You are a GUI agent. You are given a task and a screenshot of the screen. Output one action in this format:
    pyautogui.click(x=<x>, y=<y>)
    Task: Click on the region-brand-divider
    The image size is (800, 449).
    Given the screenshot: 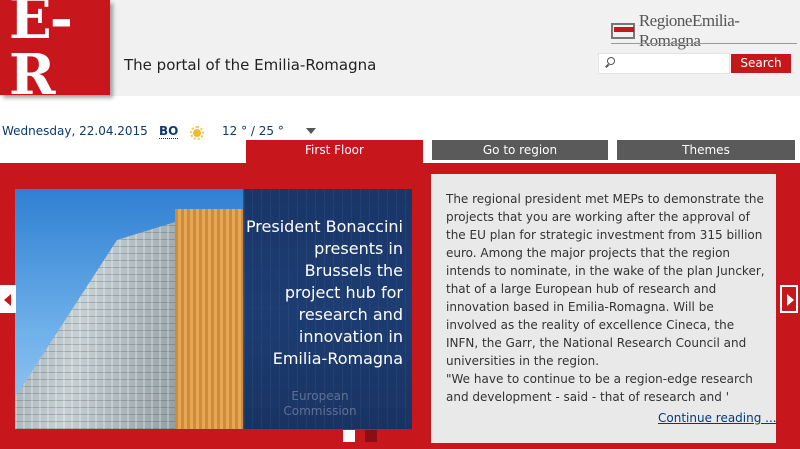 What is the action you would take?
    pyautogui.click(x=704, y=43)
    